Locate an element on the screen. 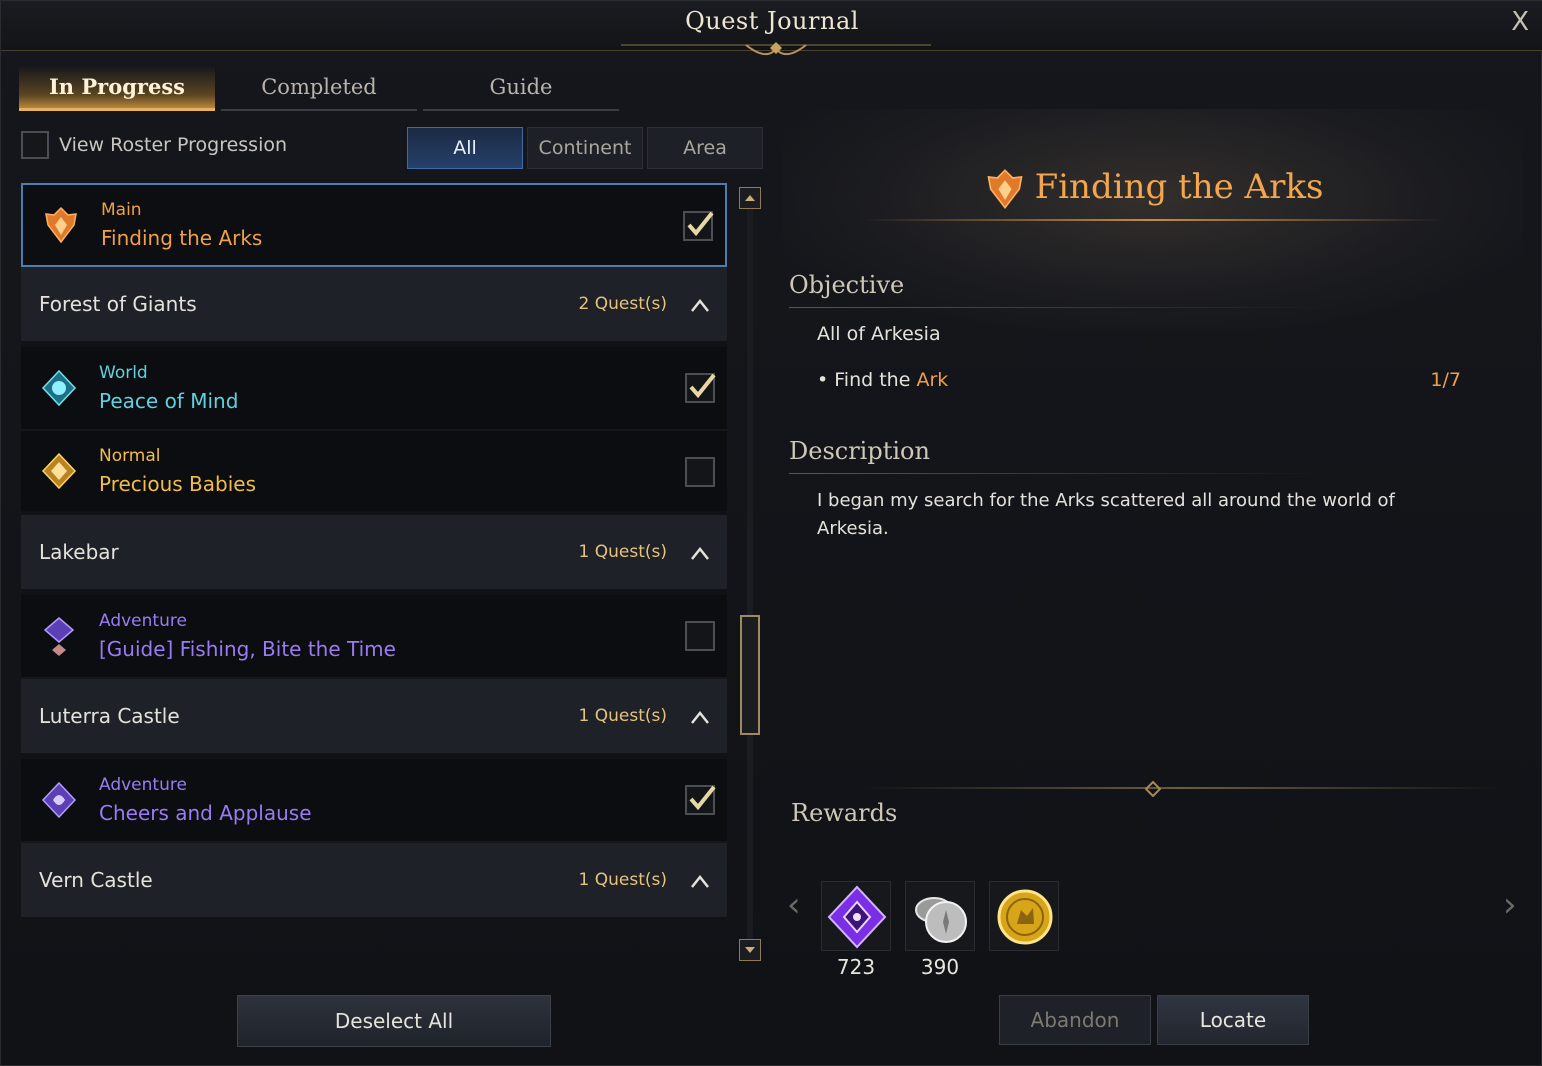 The height and width of the screenshot is (1066, 1542). filter-all: All is located at coordinates (465, 148).